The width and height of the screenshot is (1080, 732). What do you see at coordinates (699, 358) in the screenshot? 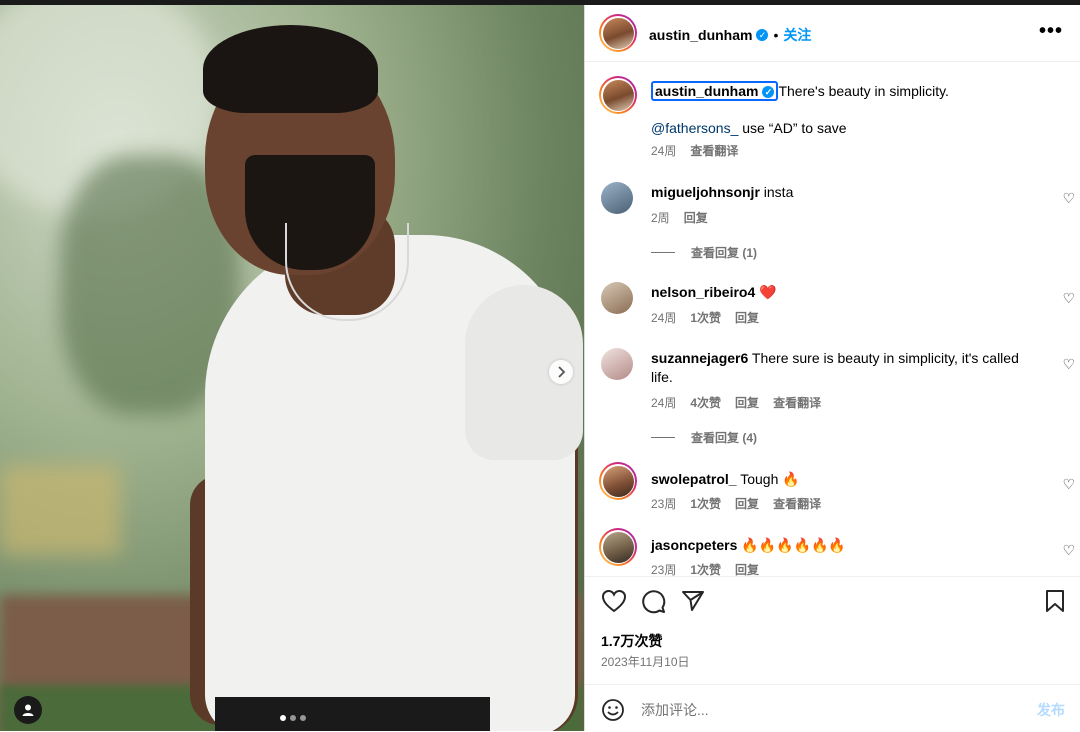
I see `comment-username: suzannejager6` at bounding box center [699, 358].